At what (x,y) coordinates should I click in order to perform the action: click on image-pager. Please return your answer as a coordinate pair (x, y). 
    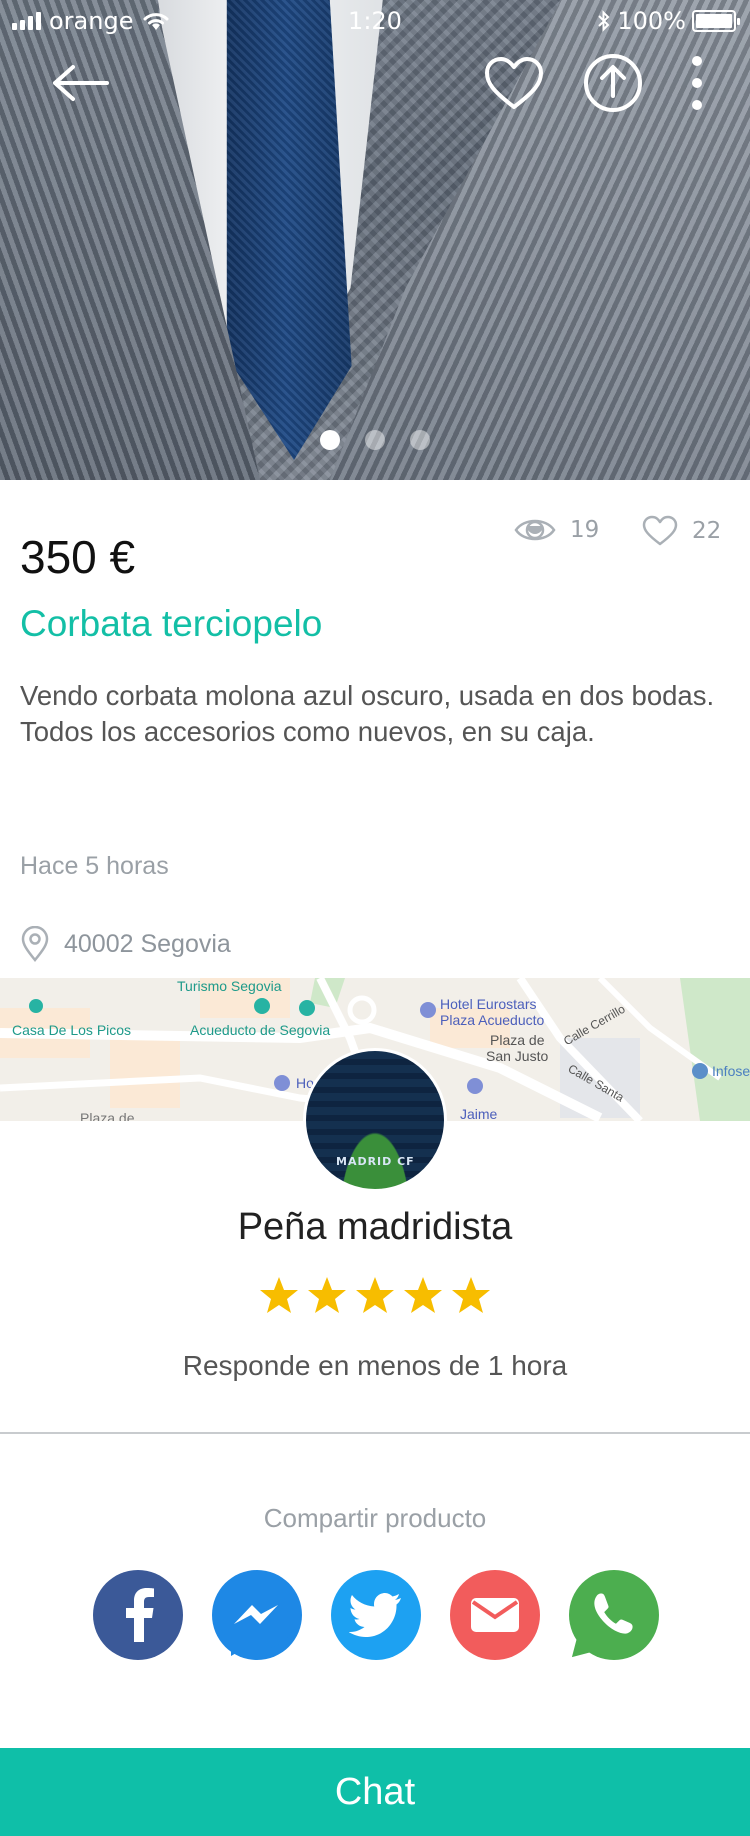
    Looking at the image, I should click on (375, 440).